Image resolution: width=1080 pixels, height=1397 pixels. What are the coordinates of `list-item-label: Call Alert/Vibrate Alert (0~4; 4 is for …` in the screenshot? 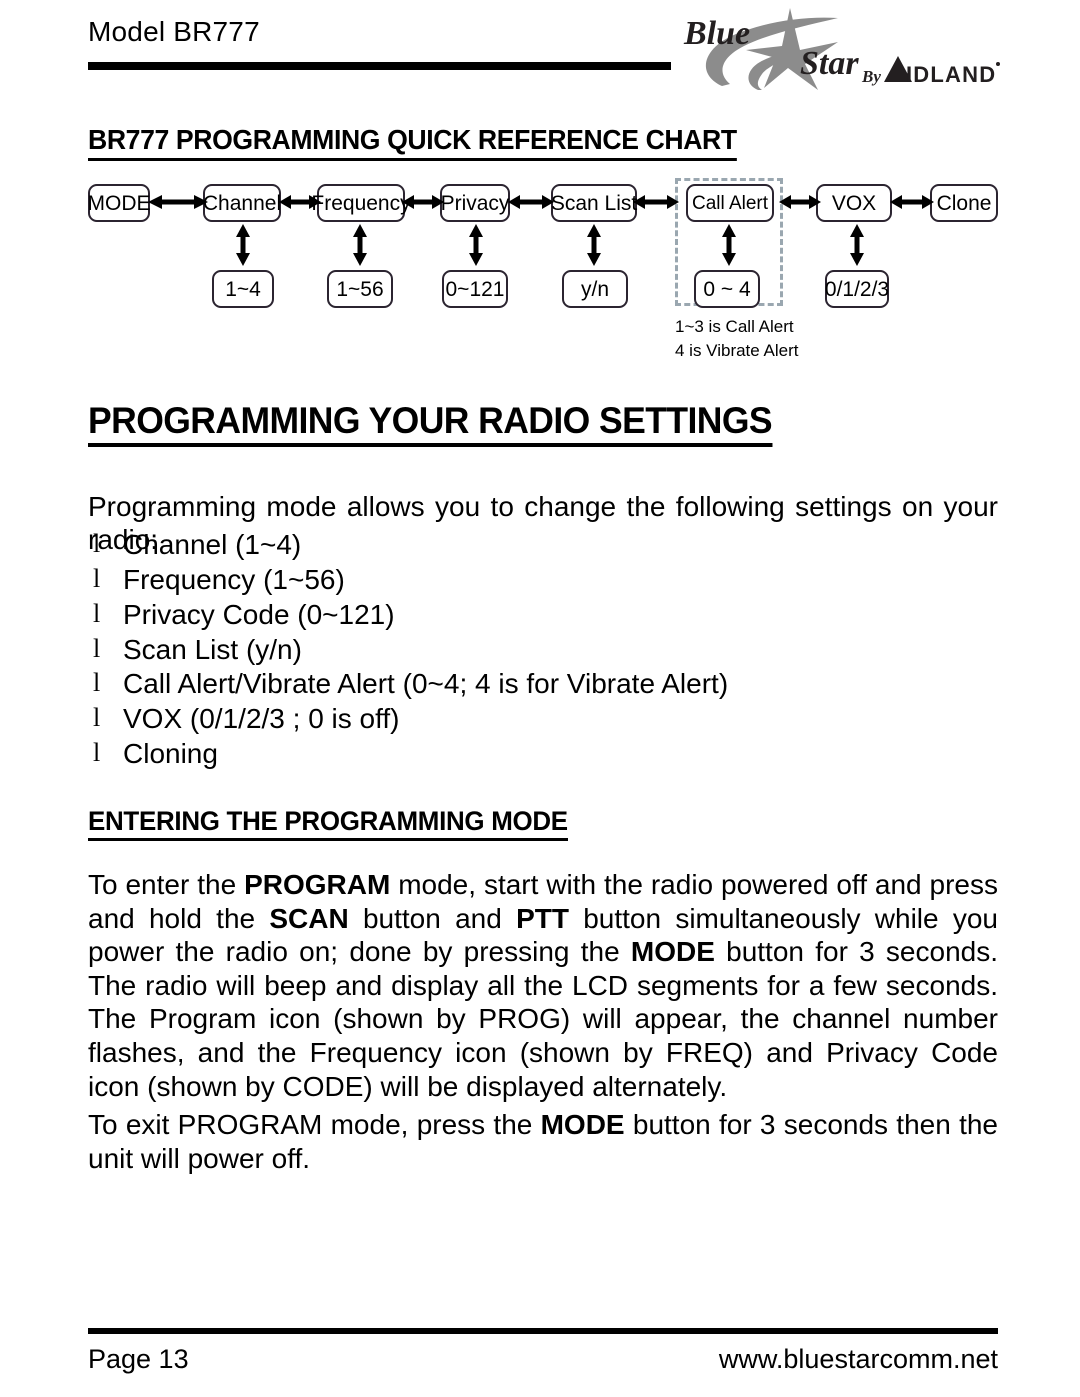 It's located at (426, 684).